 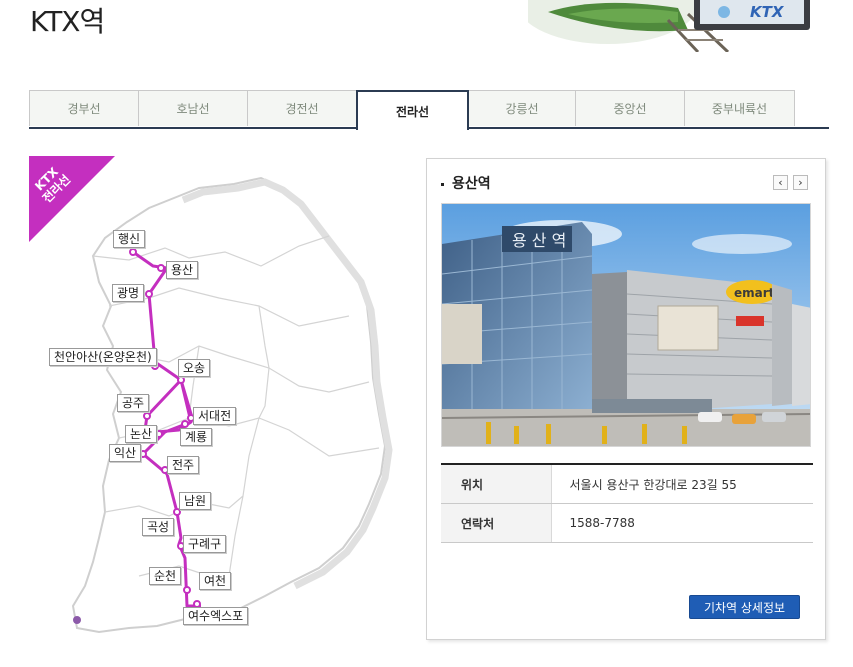 I want to click on table-row: 연락처 1588-7788, so click(x=627, y=523).